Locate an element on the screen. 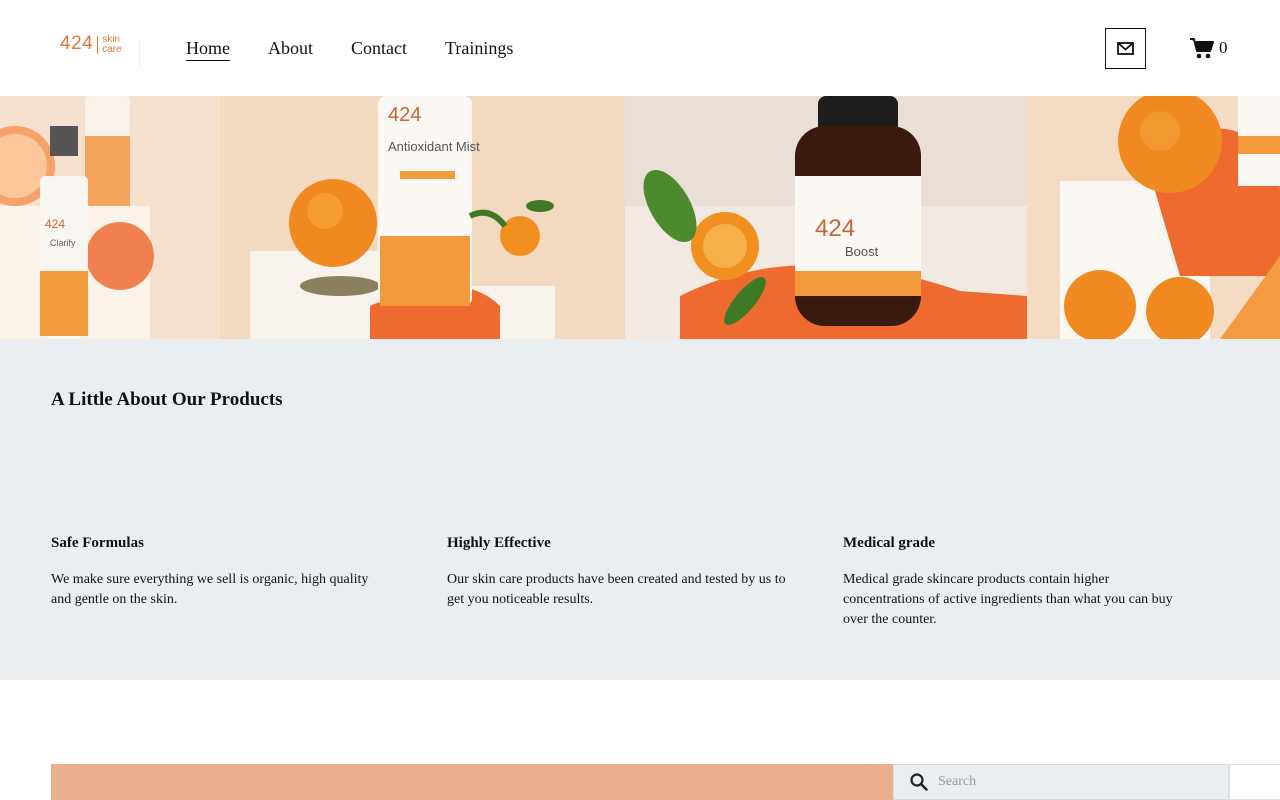  search-input is located at coordinates (1078, 782).